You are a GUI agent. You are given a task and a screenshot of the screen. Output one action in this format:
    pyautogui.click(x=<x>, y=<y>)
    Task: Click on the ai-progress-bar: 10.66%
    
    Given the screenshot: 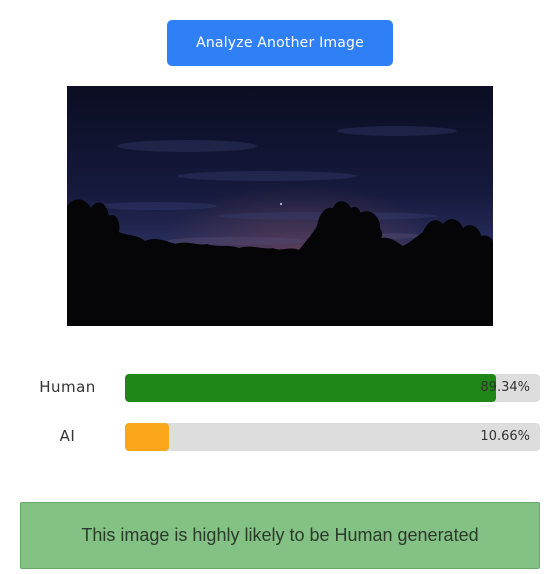 What is the action you would take?
    pyautogui.click(x=332, y=437)
    